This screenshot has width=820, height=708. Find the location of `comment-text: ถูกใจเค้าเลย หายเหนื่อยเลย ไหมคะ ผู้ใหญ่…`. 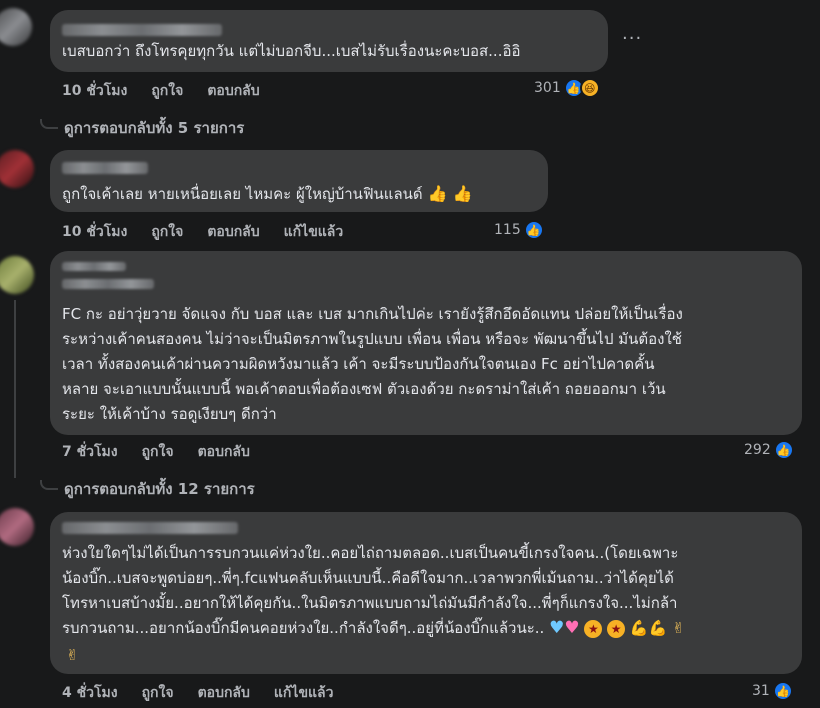

comment-text: ถูกใจเค้าเลย หายเหนื่อยเลย ไหมคะ ผู้ใหญ่… is located at coordinates (267, 194).